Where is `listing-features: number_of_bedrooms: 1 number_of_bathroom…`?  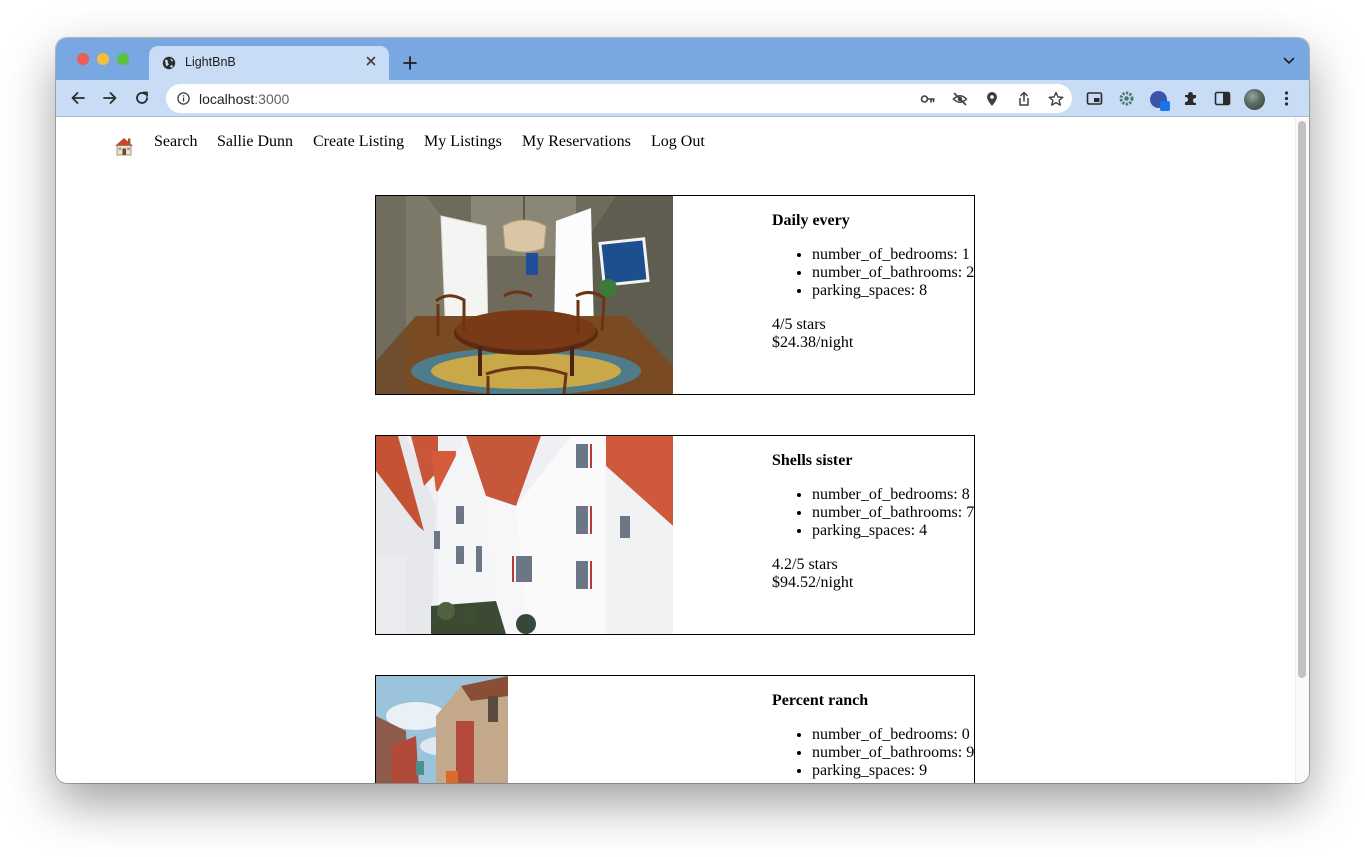 listing-features: number_of_bedrooms: 1 number_of_bathroom… is located at coordinates (873, 273).